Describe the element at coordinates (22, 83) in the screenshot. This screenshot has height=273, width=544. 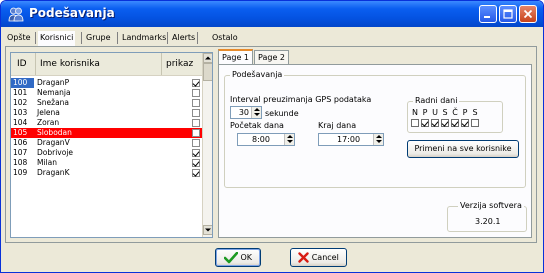
I see `row-id: 100` at that location.